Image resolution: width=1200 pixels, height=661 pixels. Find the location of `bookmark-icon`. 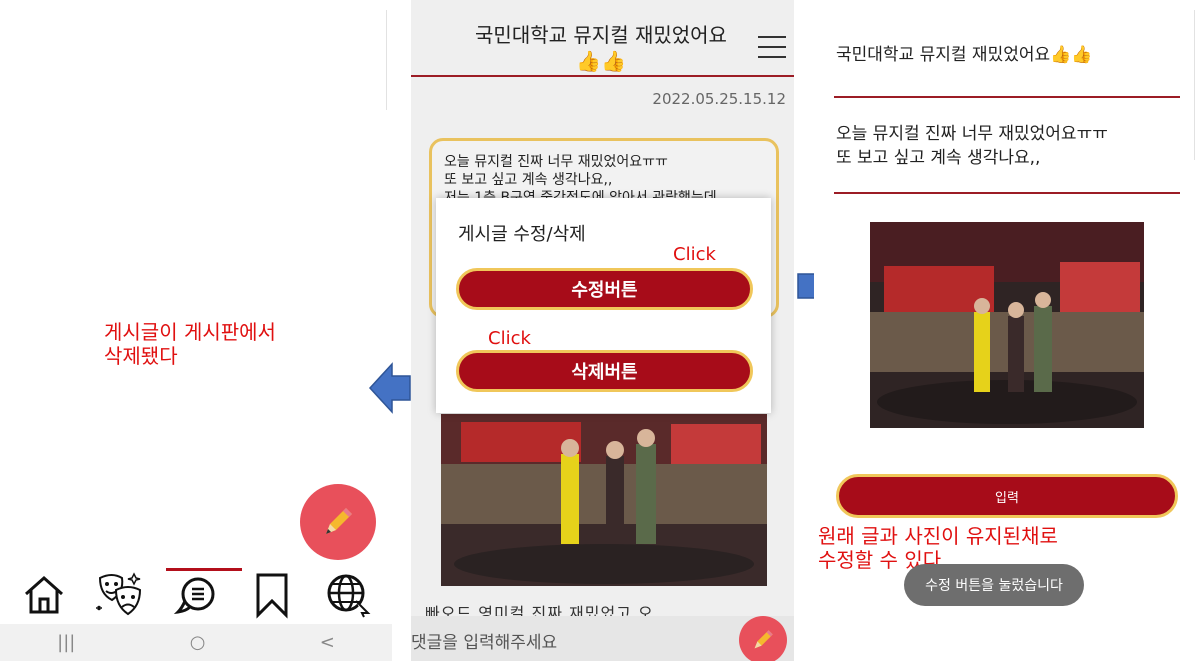

bookmark-icon is located at coordinates (272, 596).